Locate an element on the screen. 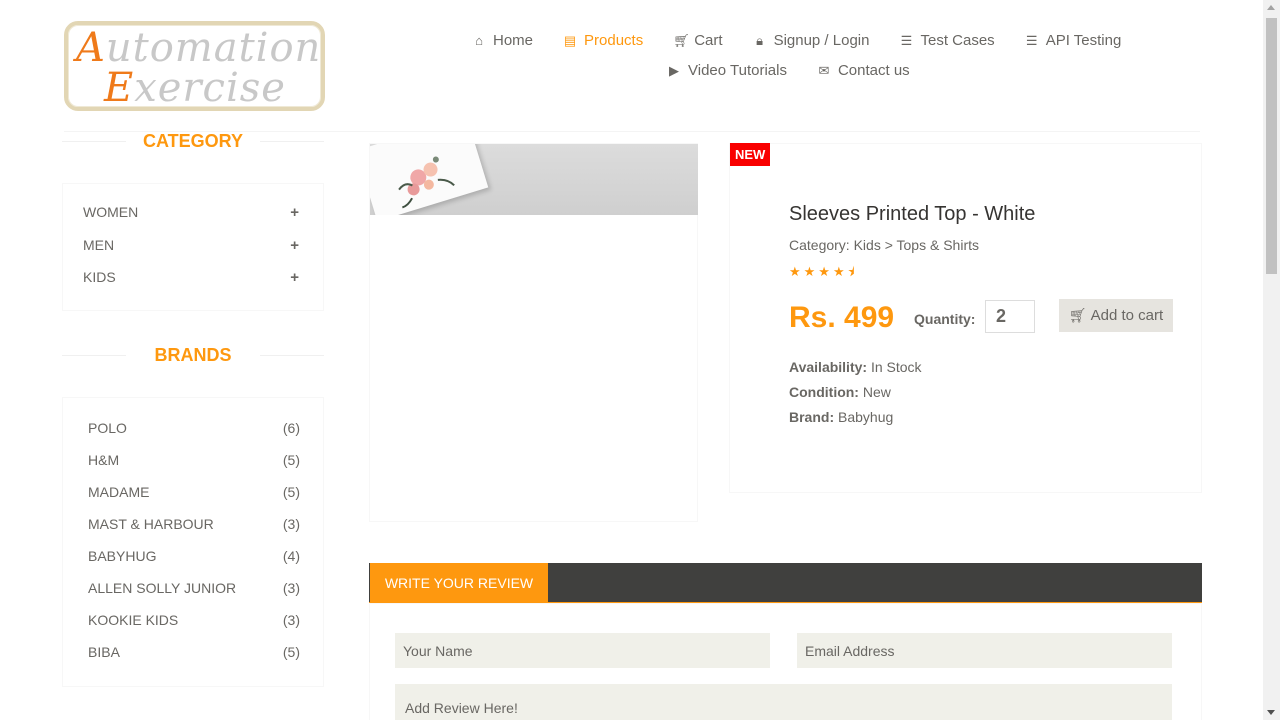  brand: Brand: Babyhug is located at coordinates (841, 417).